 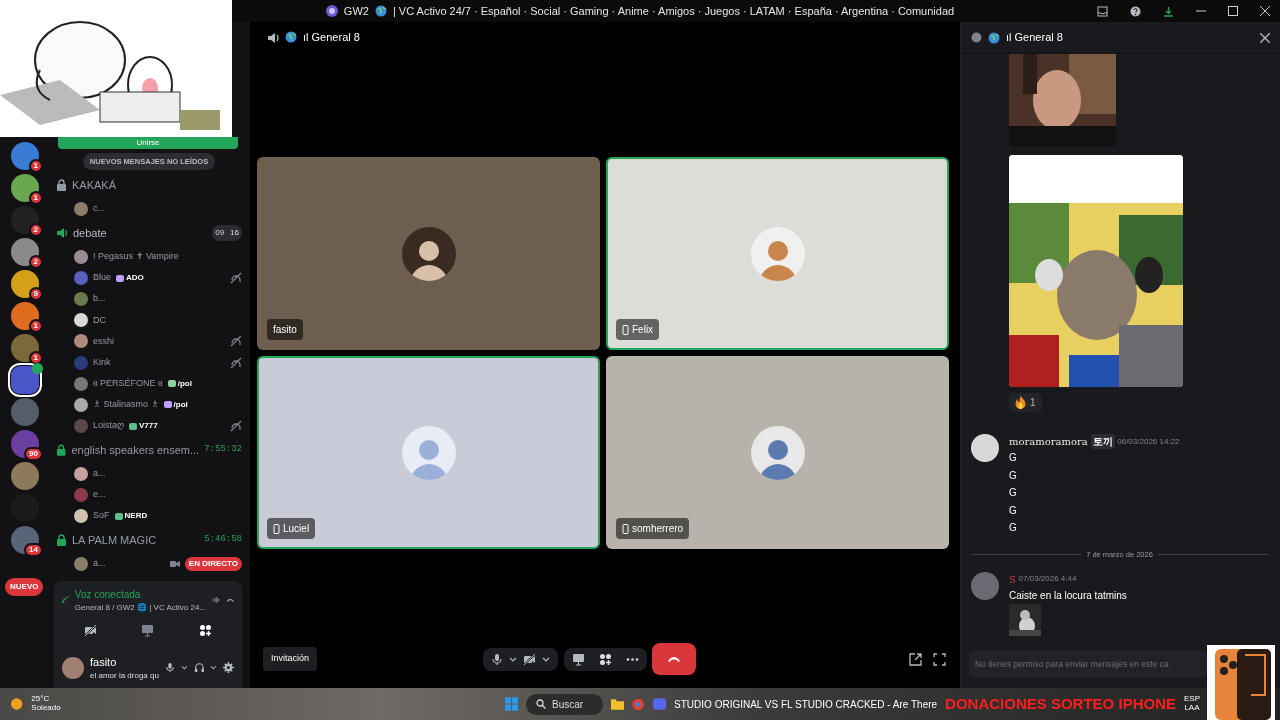 I want to click on taskbar-window-title: STUDIO ORIGINAL VS FL STUDIO CRACKED - Are There, so click(x=806, y=704).